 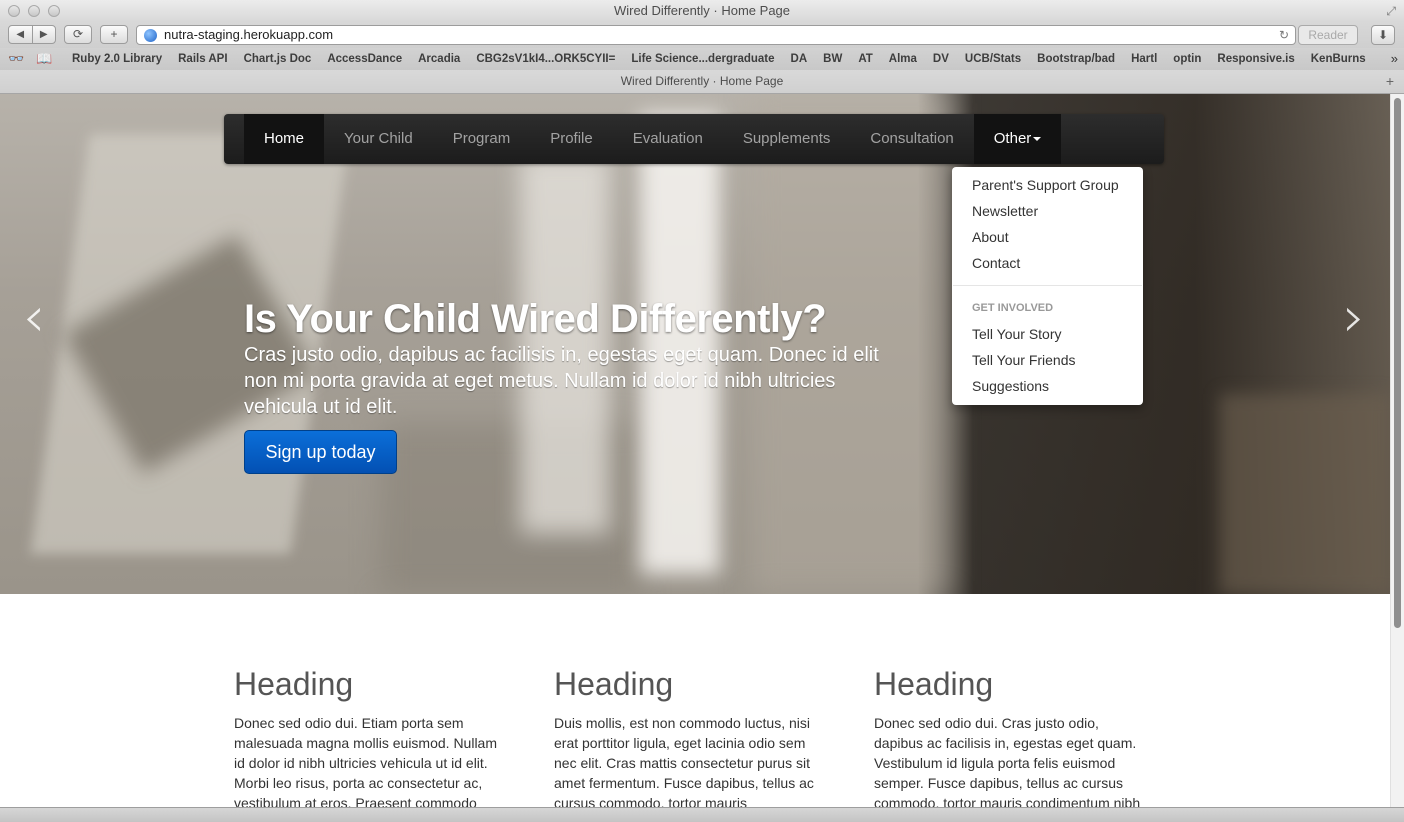 I want to click on caret-down-icon, so click(x=1037, y=139).